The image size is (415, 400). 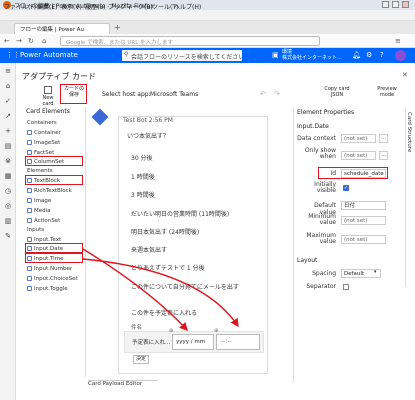 I want to click on data-context-label: Data context, so click(x=316, y=138).